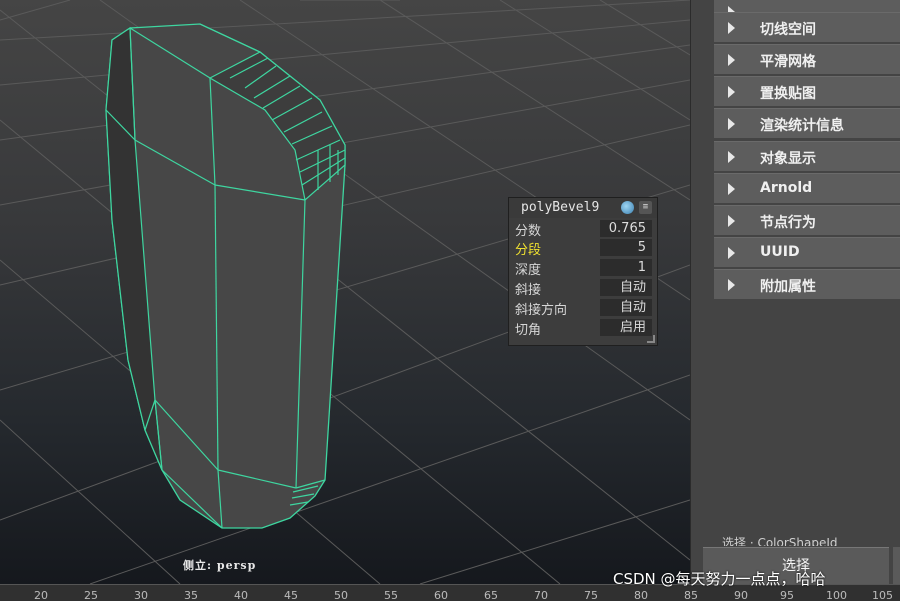  I want to click on attr-value-field: 0.765, so click(626, 228).